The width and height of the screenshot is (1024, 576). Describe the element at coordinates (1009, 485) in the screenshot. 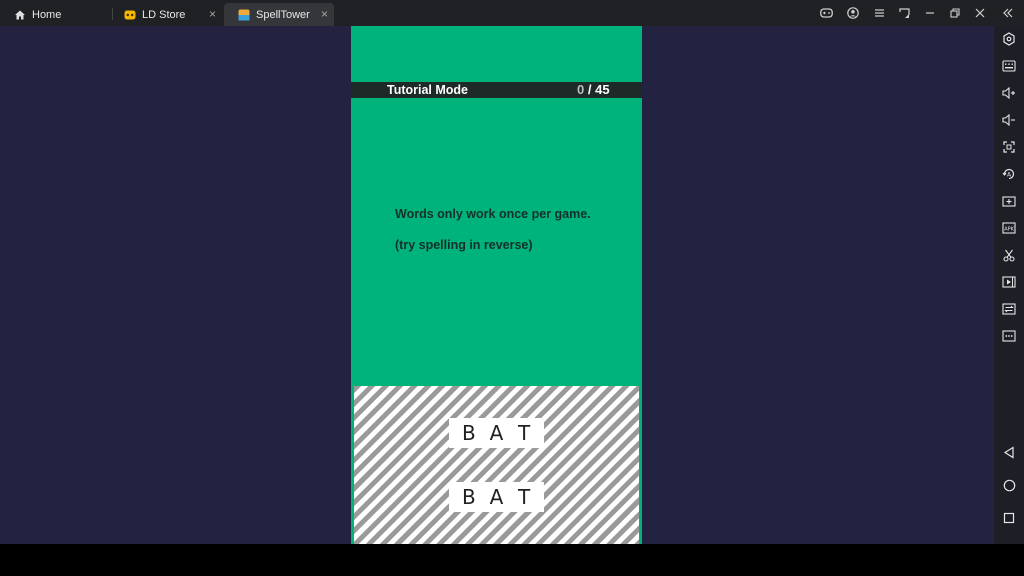

I see `home-circle-icon` at that location.